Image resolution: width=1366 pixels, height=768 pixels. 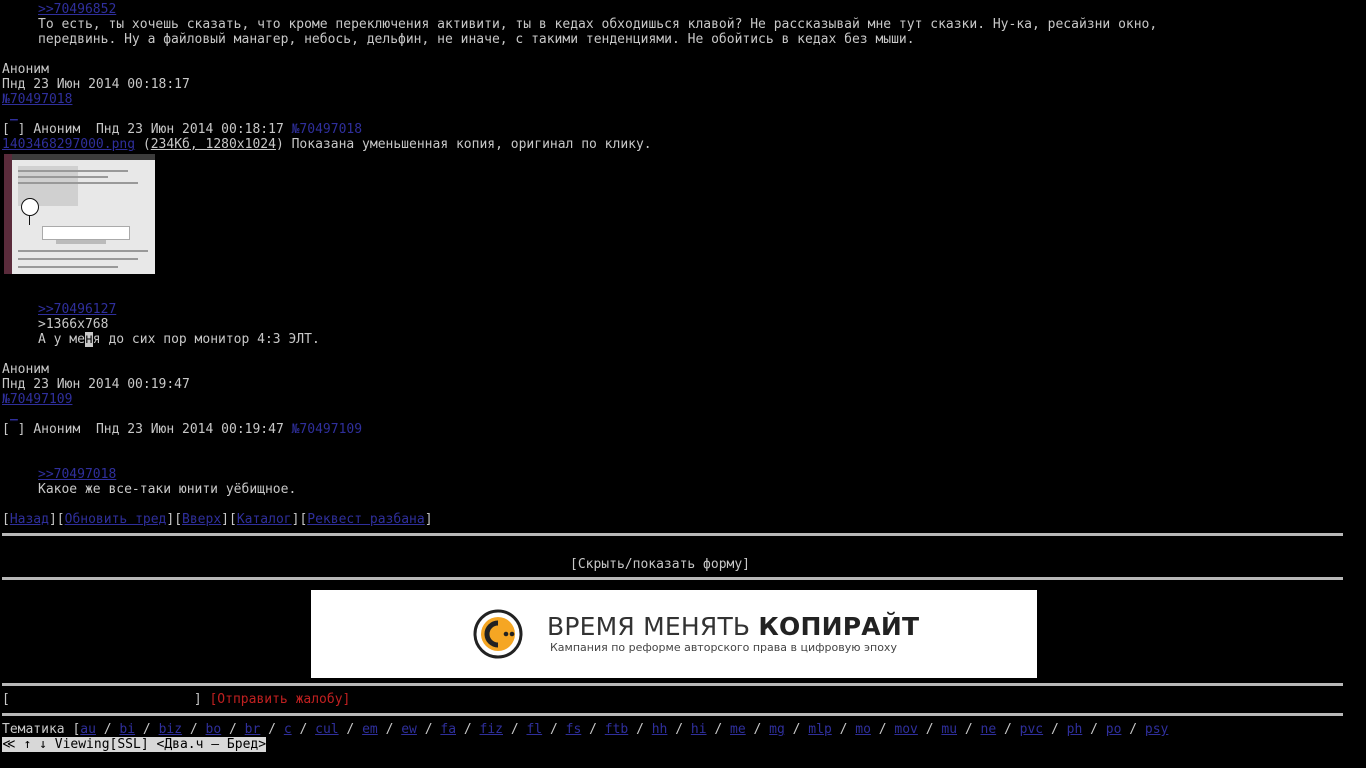 I want to click on board-link: fl, so click(x=534, y=729).